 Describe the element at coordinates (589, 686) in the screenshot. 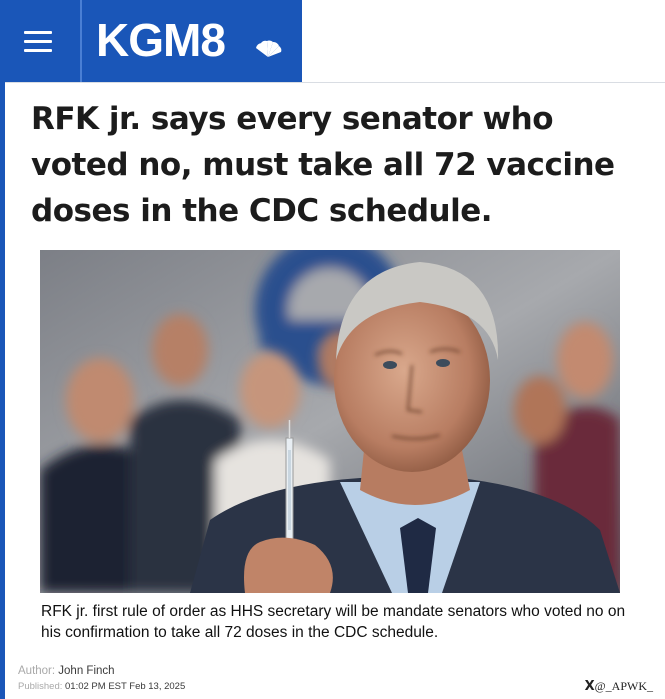

I see `x-logo-icon: X` at that location.